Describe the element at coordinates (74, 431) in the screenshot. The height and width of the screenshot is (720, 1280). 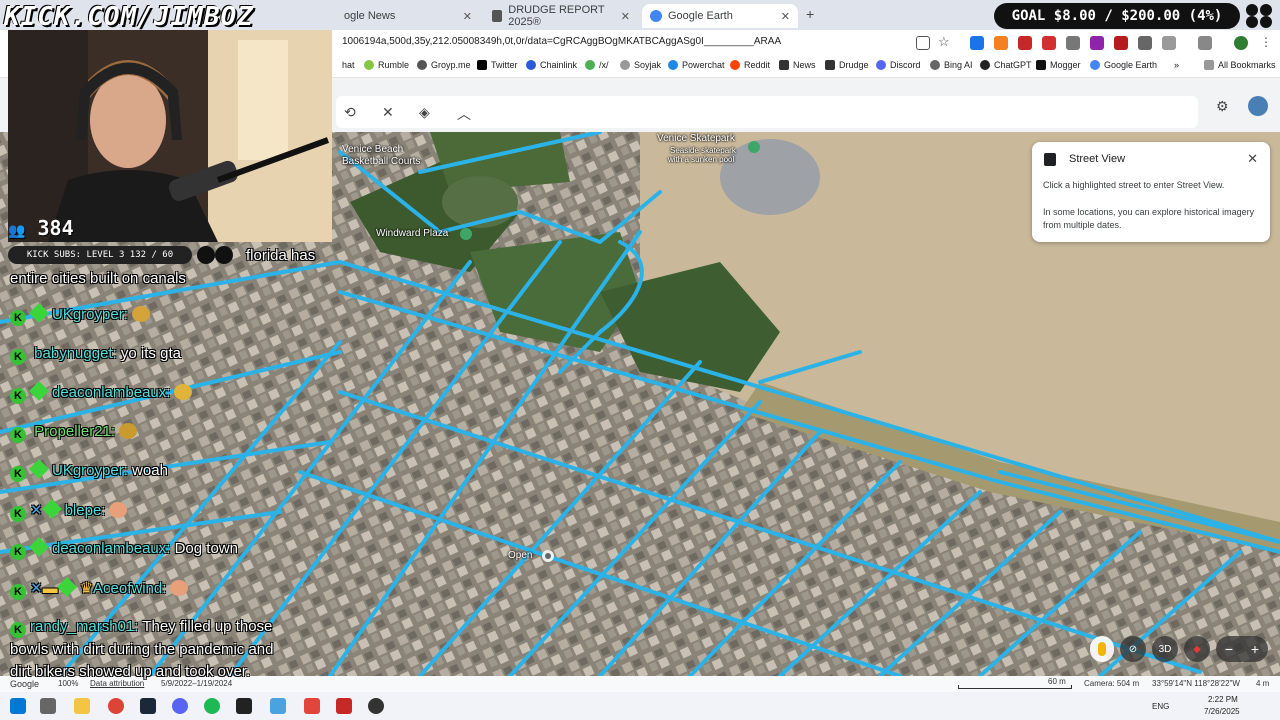
I see `chat-username: Propeller21:` at that location.